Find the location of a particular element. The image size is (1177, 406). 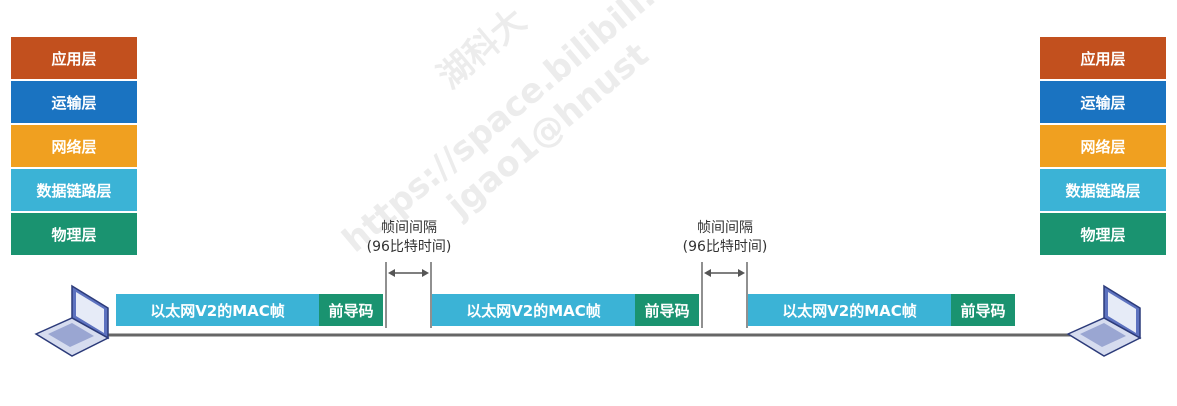

frame-3: 以太网V2的MAC帧 前导码 is located at coordinates (881, 310).